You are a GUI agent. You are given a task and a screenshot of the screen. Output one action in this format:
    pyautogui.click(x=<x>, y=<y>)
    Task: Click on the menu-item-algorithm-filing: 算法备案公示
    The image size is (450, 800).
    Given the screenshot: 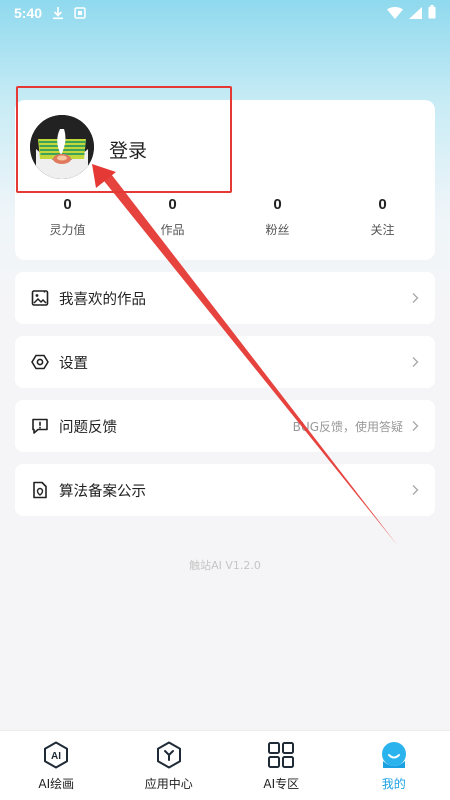 What is the action you would take?
    pyautogui.click(x=225, y=490)
    